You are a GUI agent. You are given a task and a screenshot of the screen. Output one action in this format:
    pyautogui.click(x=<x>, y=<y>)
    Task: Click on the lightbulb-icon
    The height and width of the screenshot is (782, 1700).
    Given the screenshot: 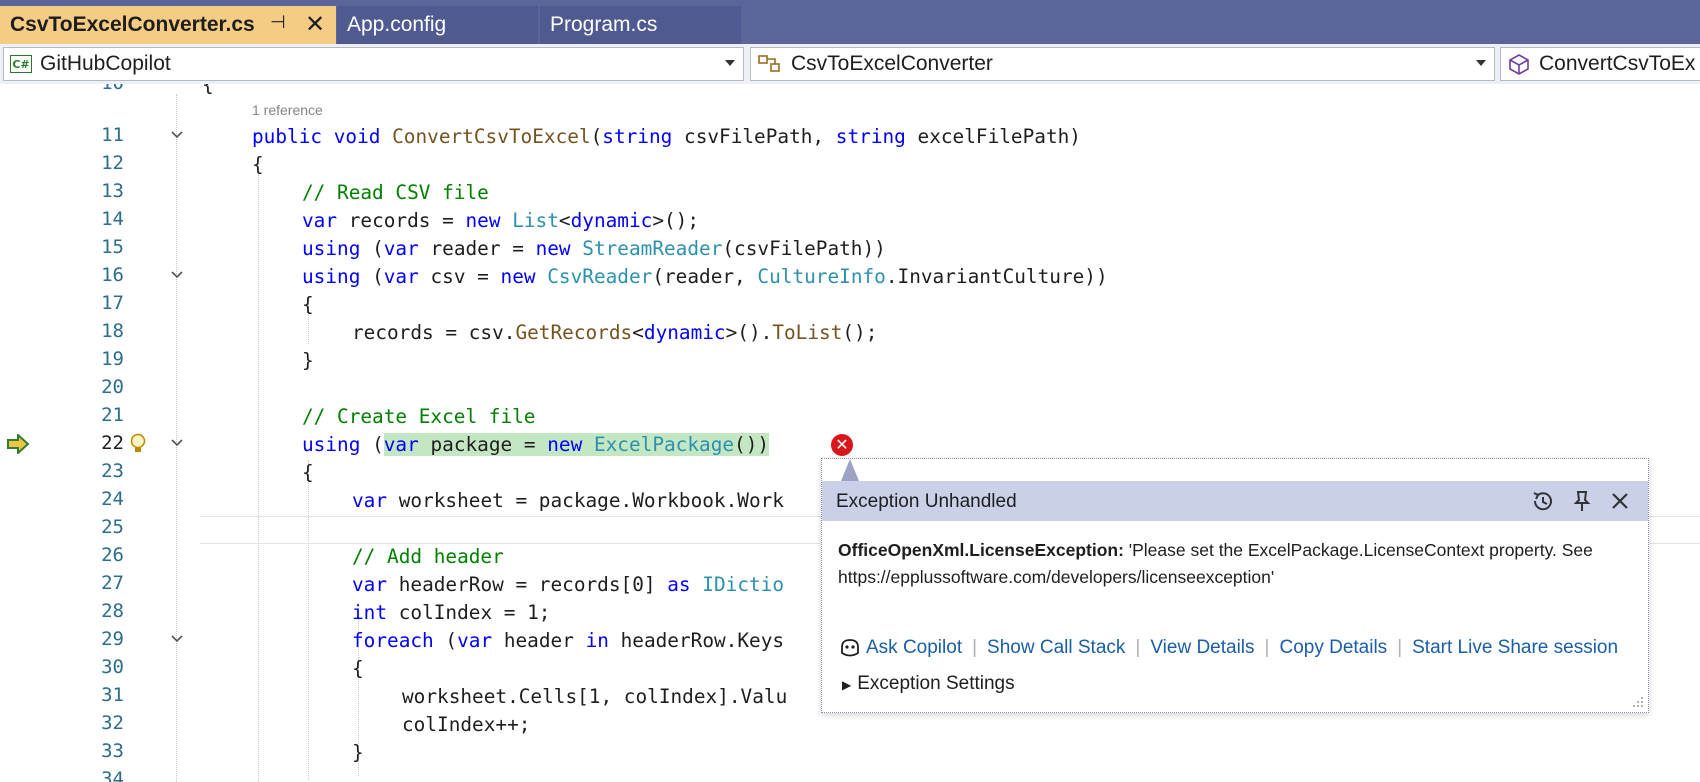 What is the action you would take?
    pyautogui.click(x=138, y=444)
    